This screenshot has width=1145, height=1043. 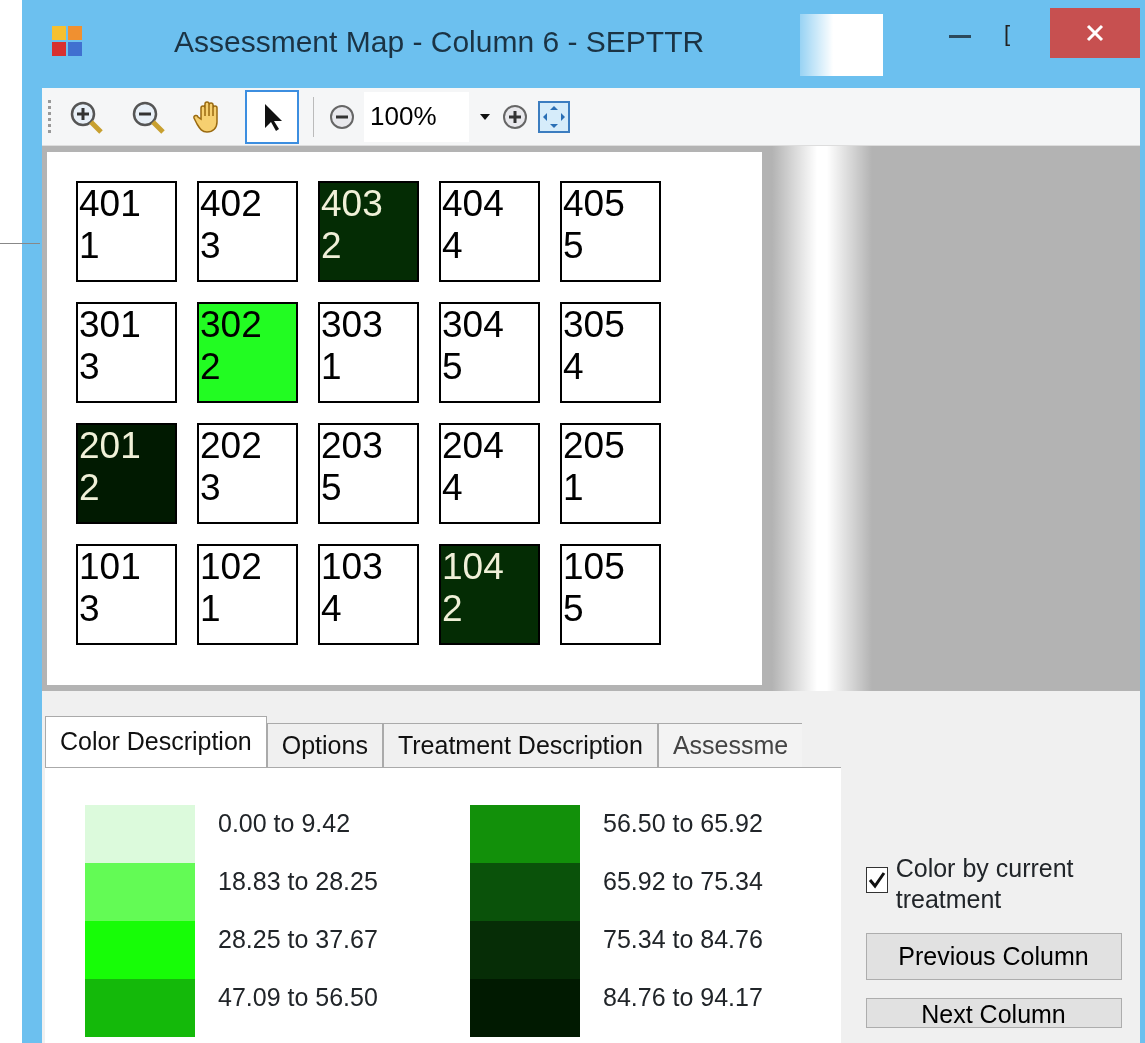 I want to click on column-button: Previous Column, so click(x=993, y=956).